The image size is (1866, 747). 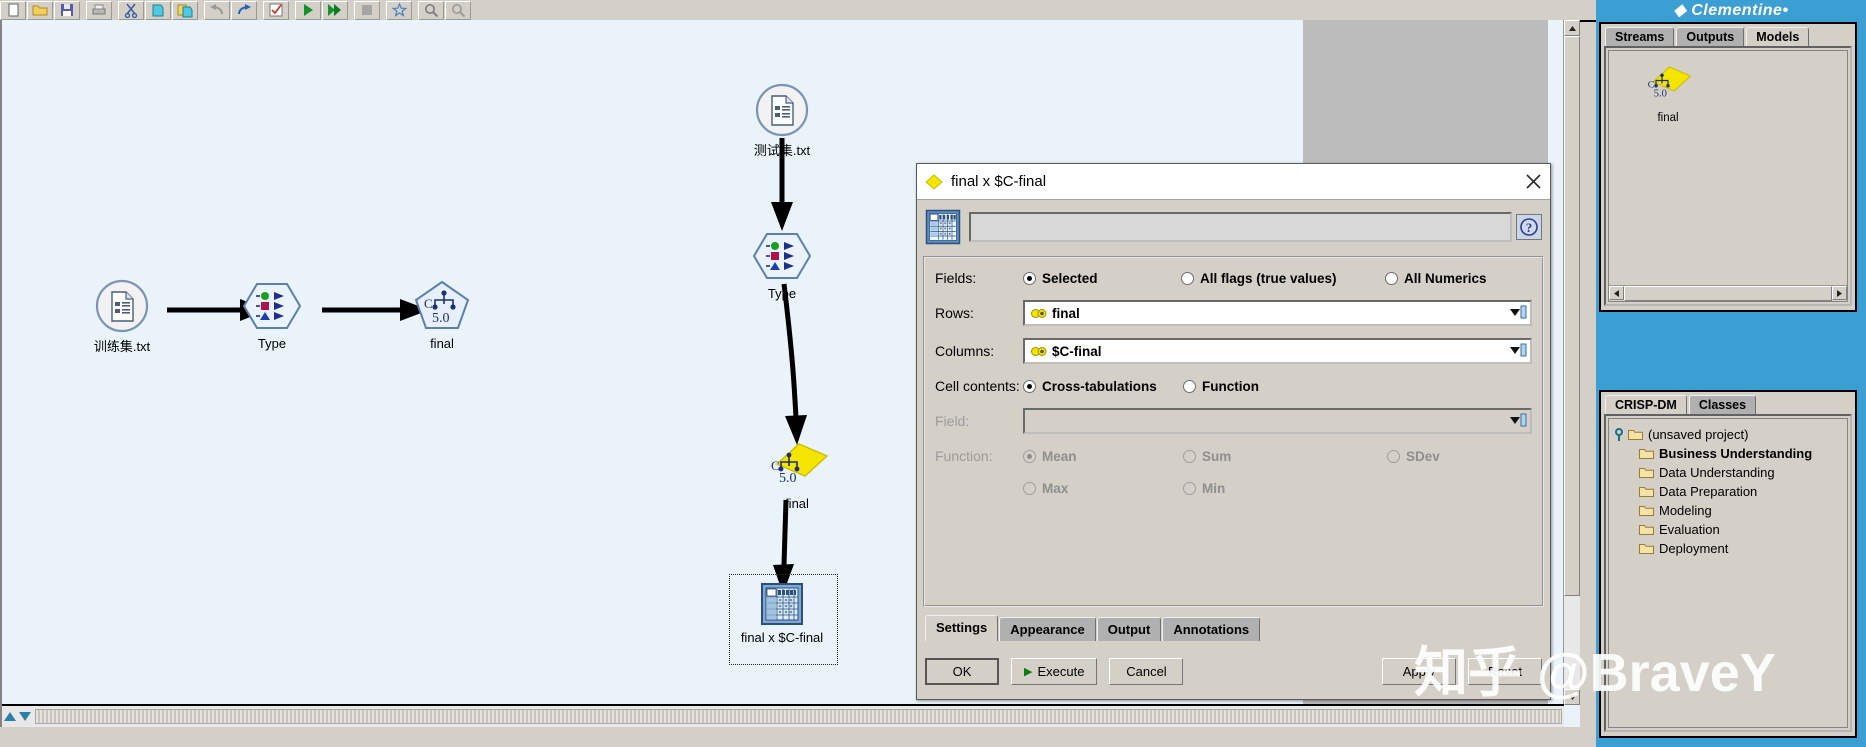 I want to click on radio-function: Function, so click(x=1221, y=386).